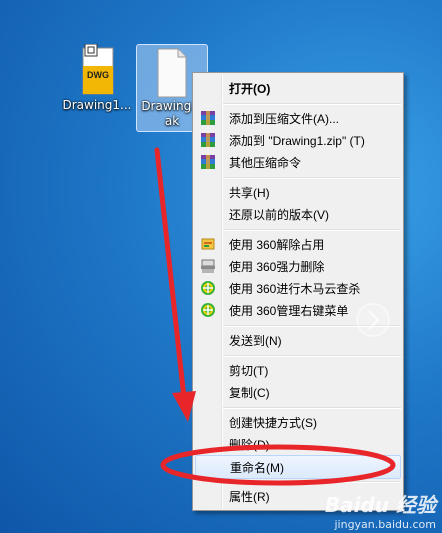  What do you see at coordinates (208, 244) in the screenshot?
I see `unlock-icon` at bounding box center [208, 244].